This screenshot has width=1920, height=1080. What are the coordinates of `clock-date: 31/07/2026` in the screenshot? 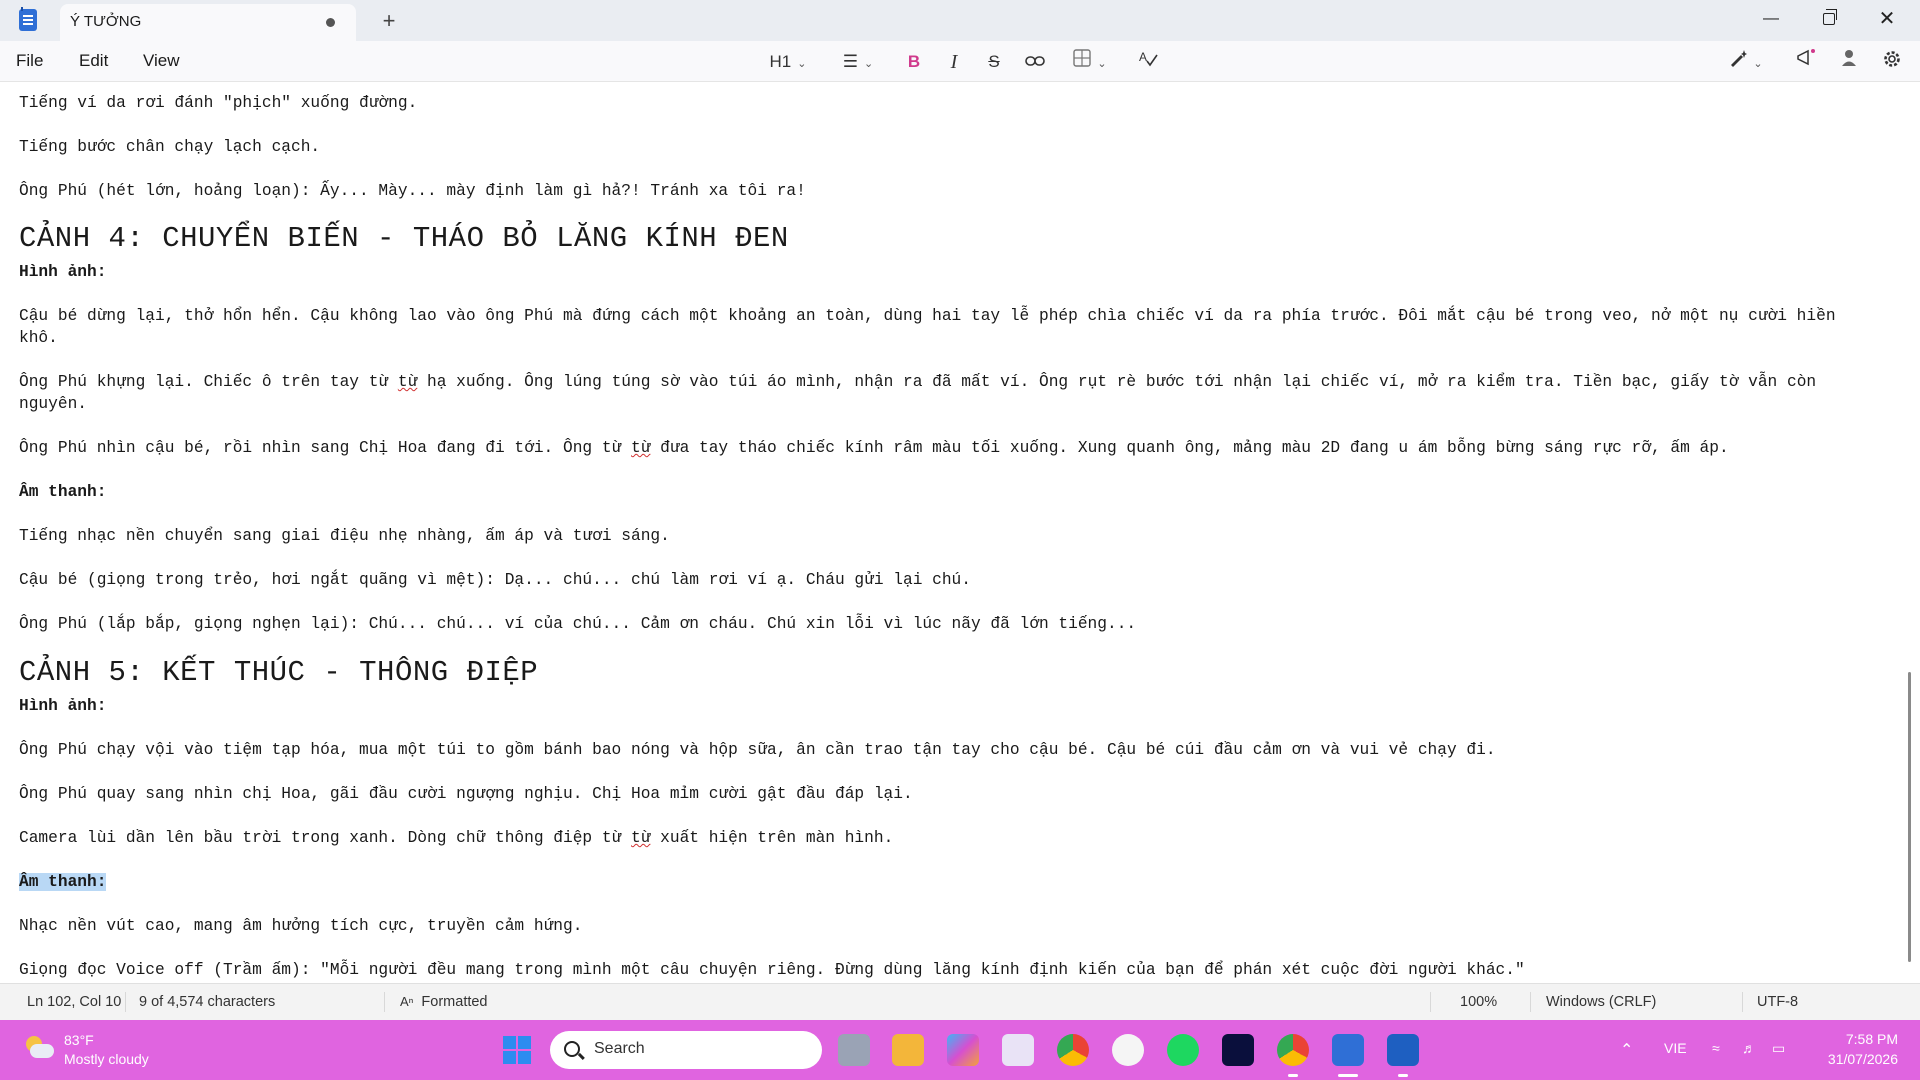 It's located at (1858, 1059).